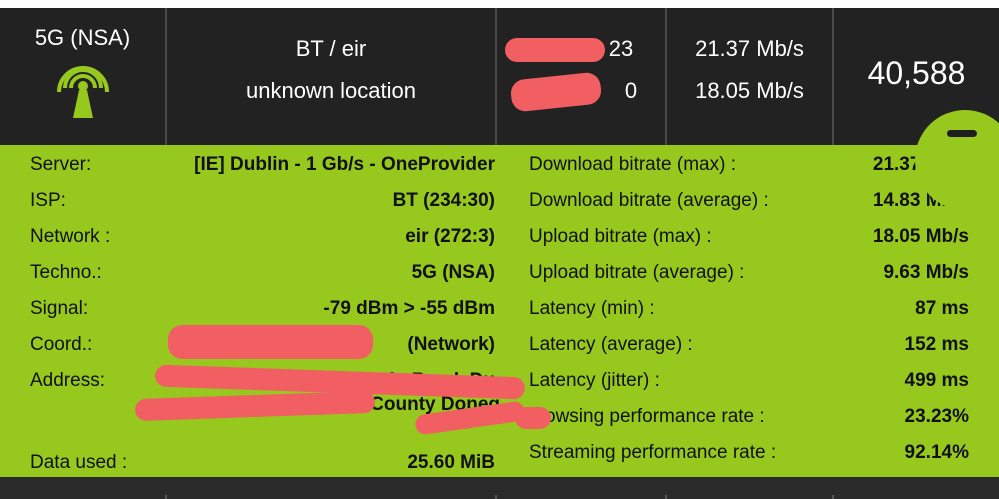  What do you see at coordinates (61, 344) in the screenshot?
I see `coord-label: Coord.:` at bounding box center [61, 344].